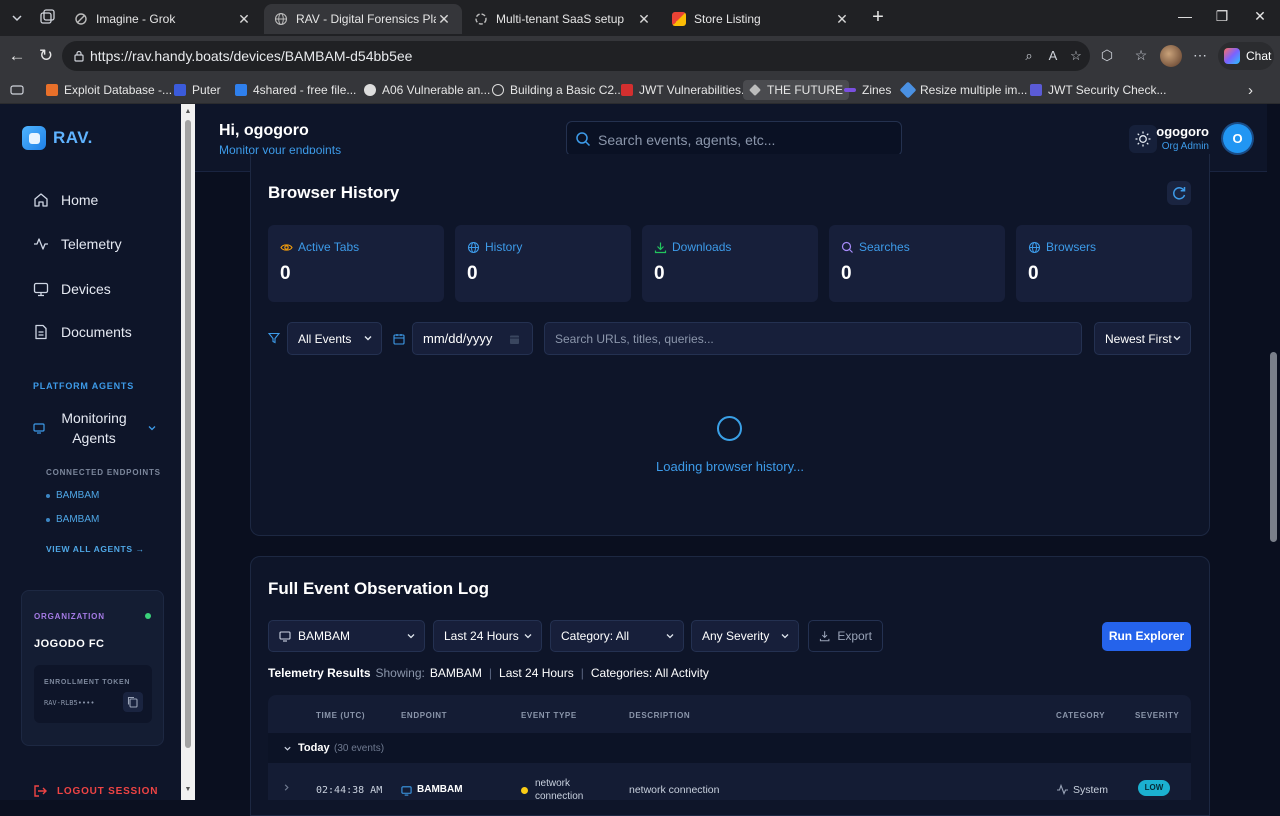 The height and width of the screenshot is (816, 1280). I want to click on scroll-up-arrow-icon: ▲, so click(188, 111).